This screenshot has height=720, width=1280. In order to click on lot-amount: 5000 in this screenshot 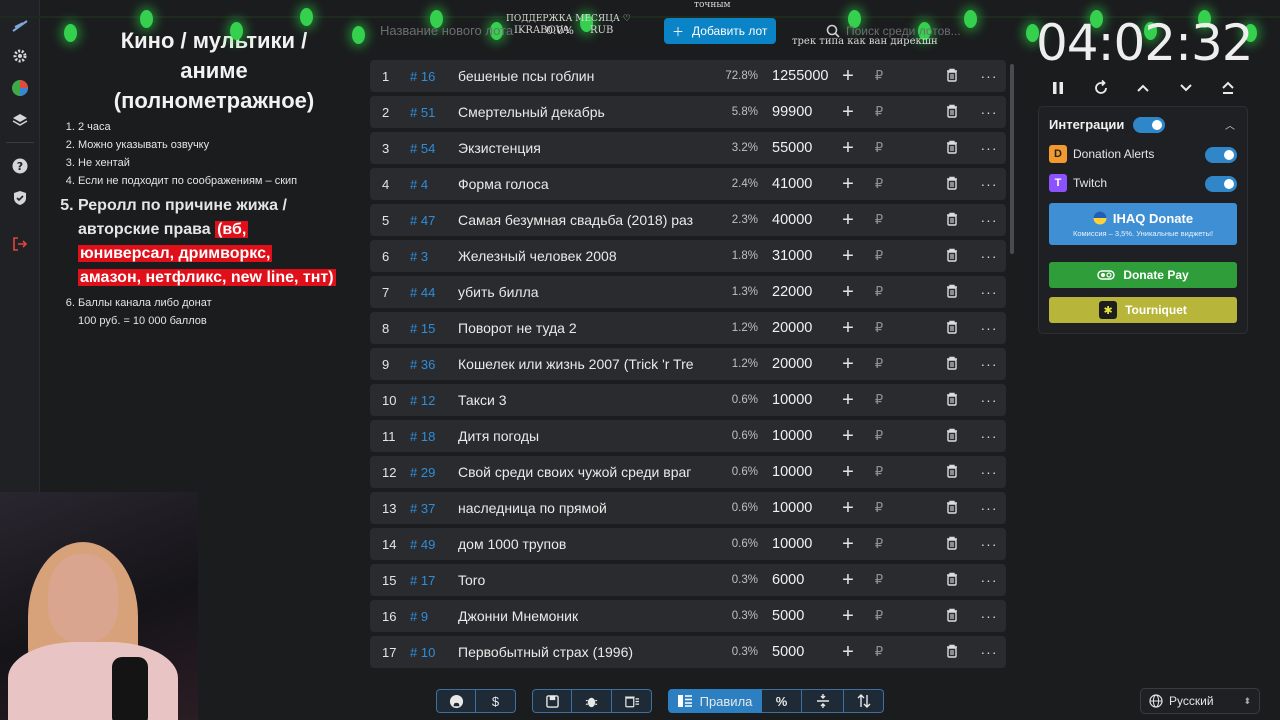, I will do `click(795, 652)`.